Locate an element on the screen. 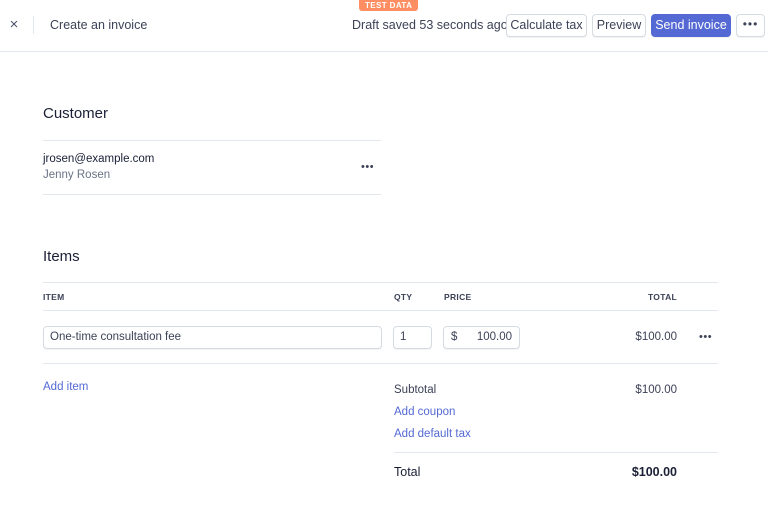  customer-section-title: Customer is located at coordinates (76, 113).